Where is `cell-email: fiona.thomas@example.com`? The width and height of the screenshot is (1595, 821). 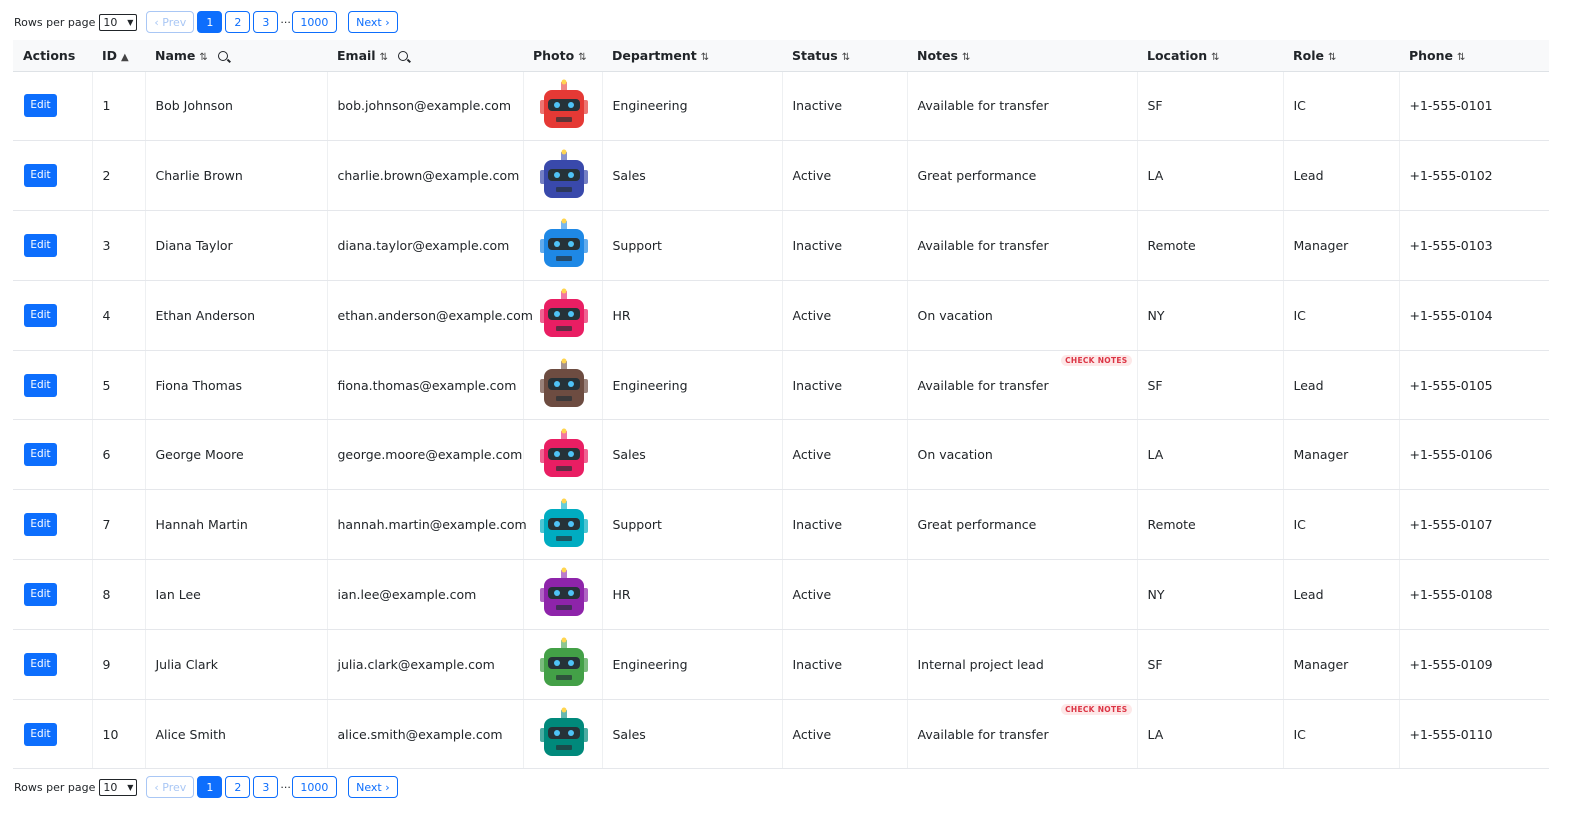
cell-email: fiona.thomas@example.com is located at coordinates (425, 385).